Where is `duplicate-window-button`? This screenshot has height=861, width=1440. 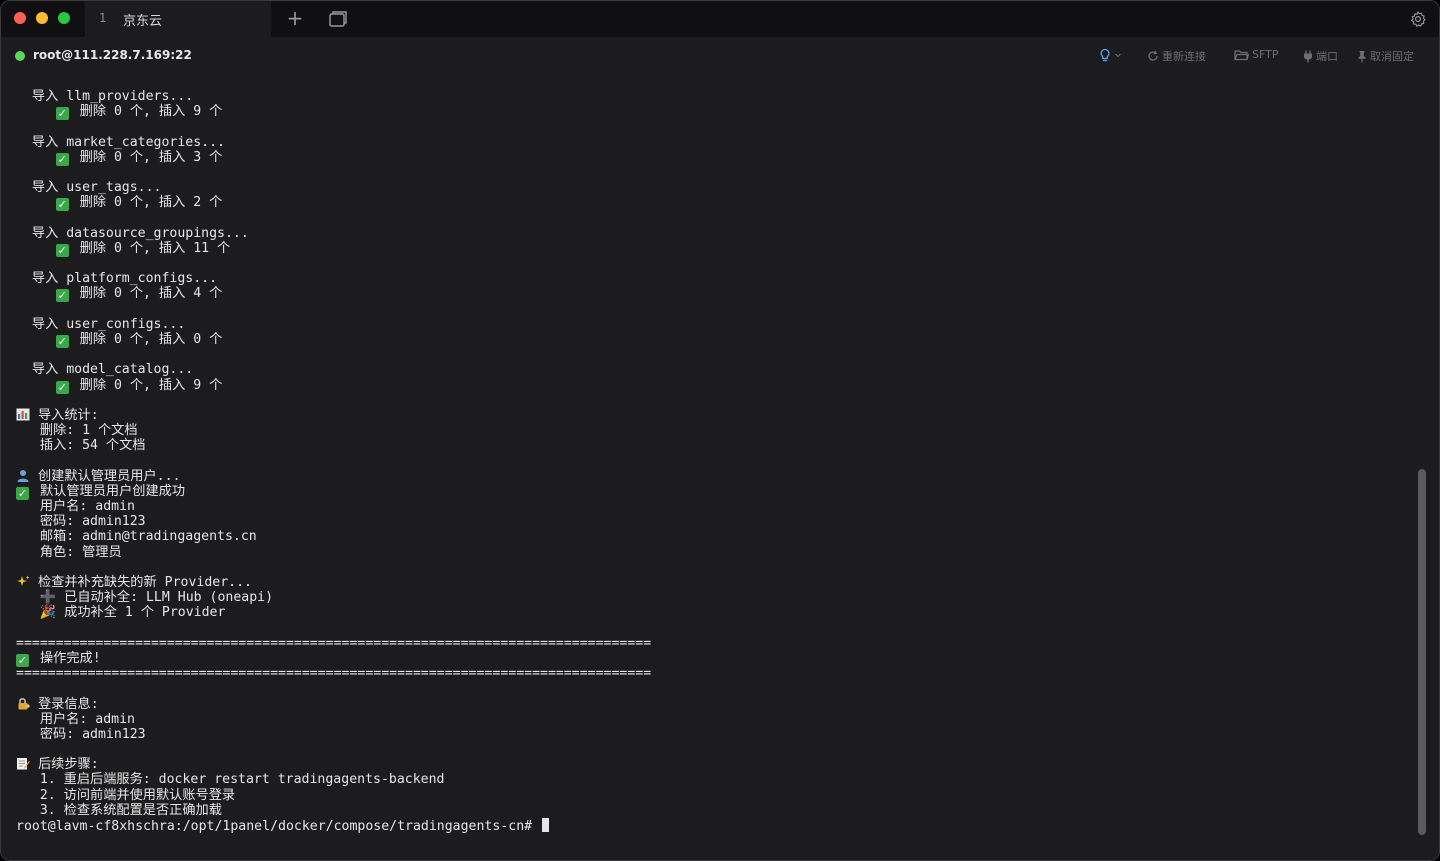
duplicate-window-button is located at coordinates (338, 19).